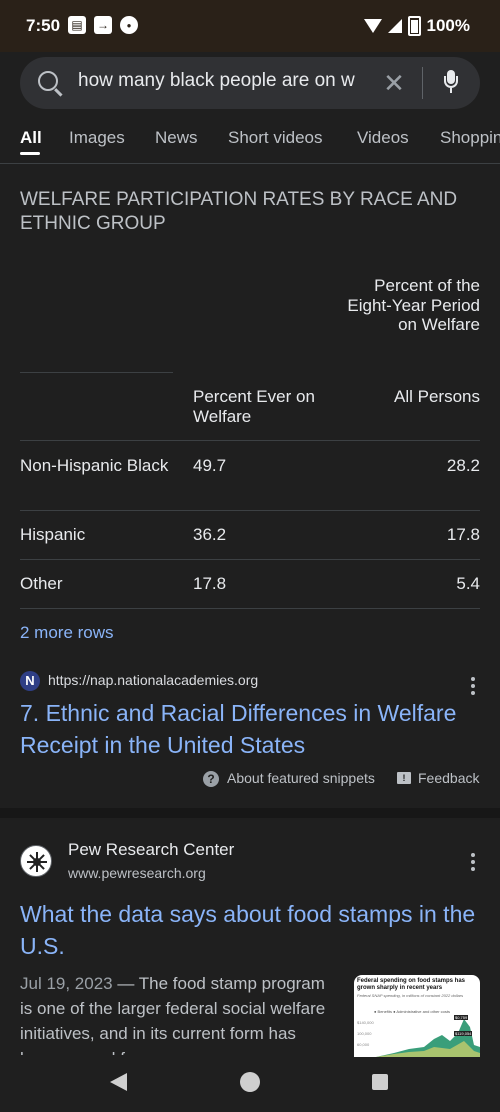 This screenshot has width=500, height=1112. I want to click on thumbnail-tag: $119,054, so click(463, 1033).